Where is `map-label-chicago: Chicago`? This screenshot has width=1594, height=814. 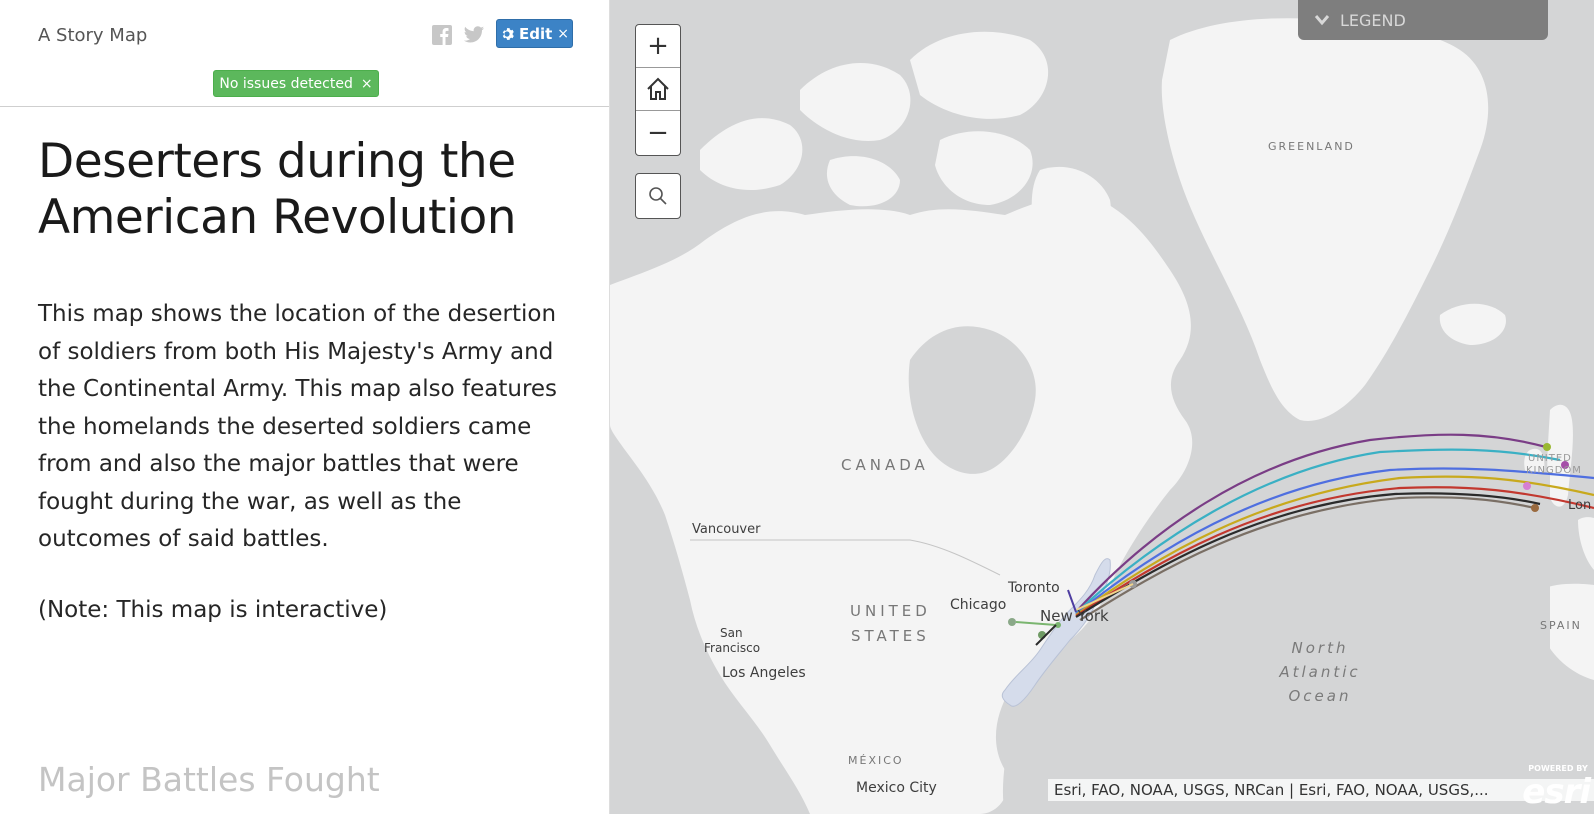
map-label-chicago: Chicago is located at coordinates (978, 605).